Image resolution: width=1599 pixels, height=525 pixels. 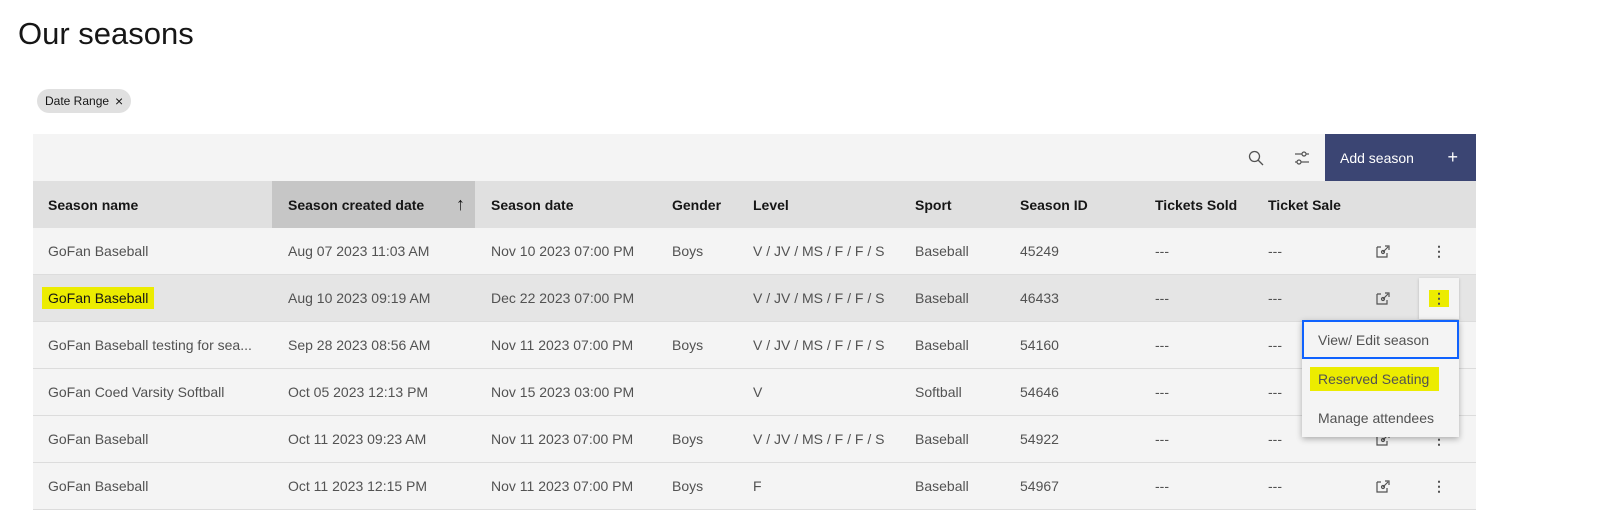 I want to click on cell-created: Aug 07 2023 11:03 AM, so click(x=358, y=251).